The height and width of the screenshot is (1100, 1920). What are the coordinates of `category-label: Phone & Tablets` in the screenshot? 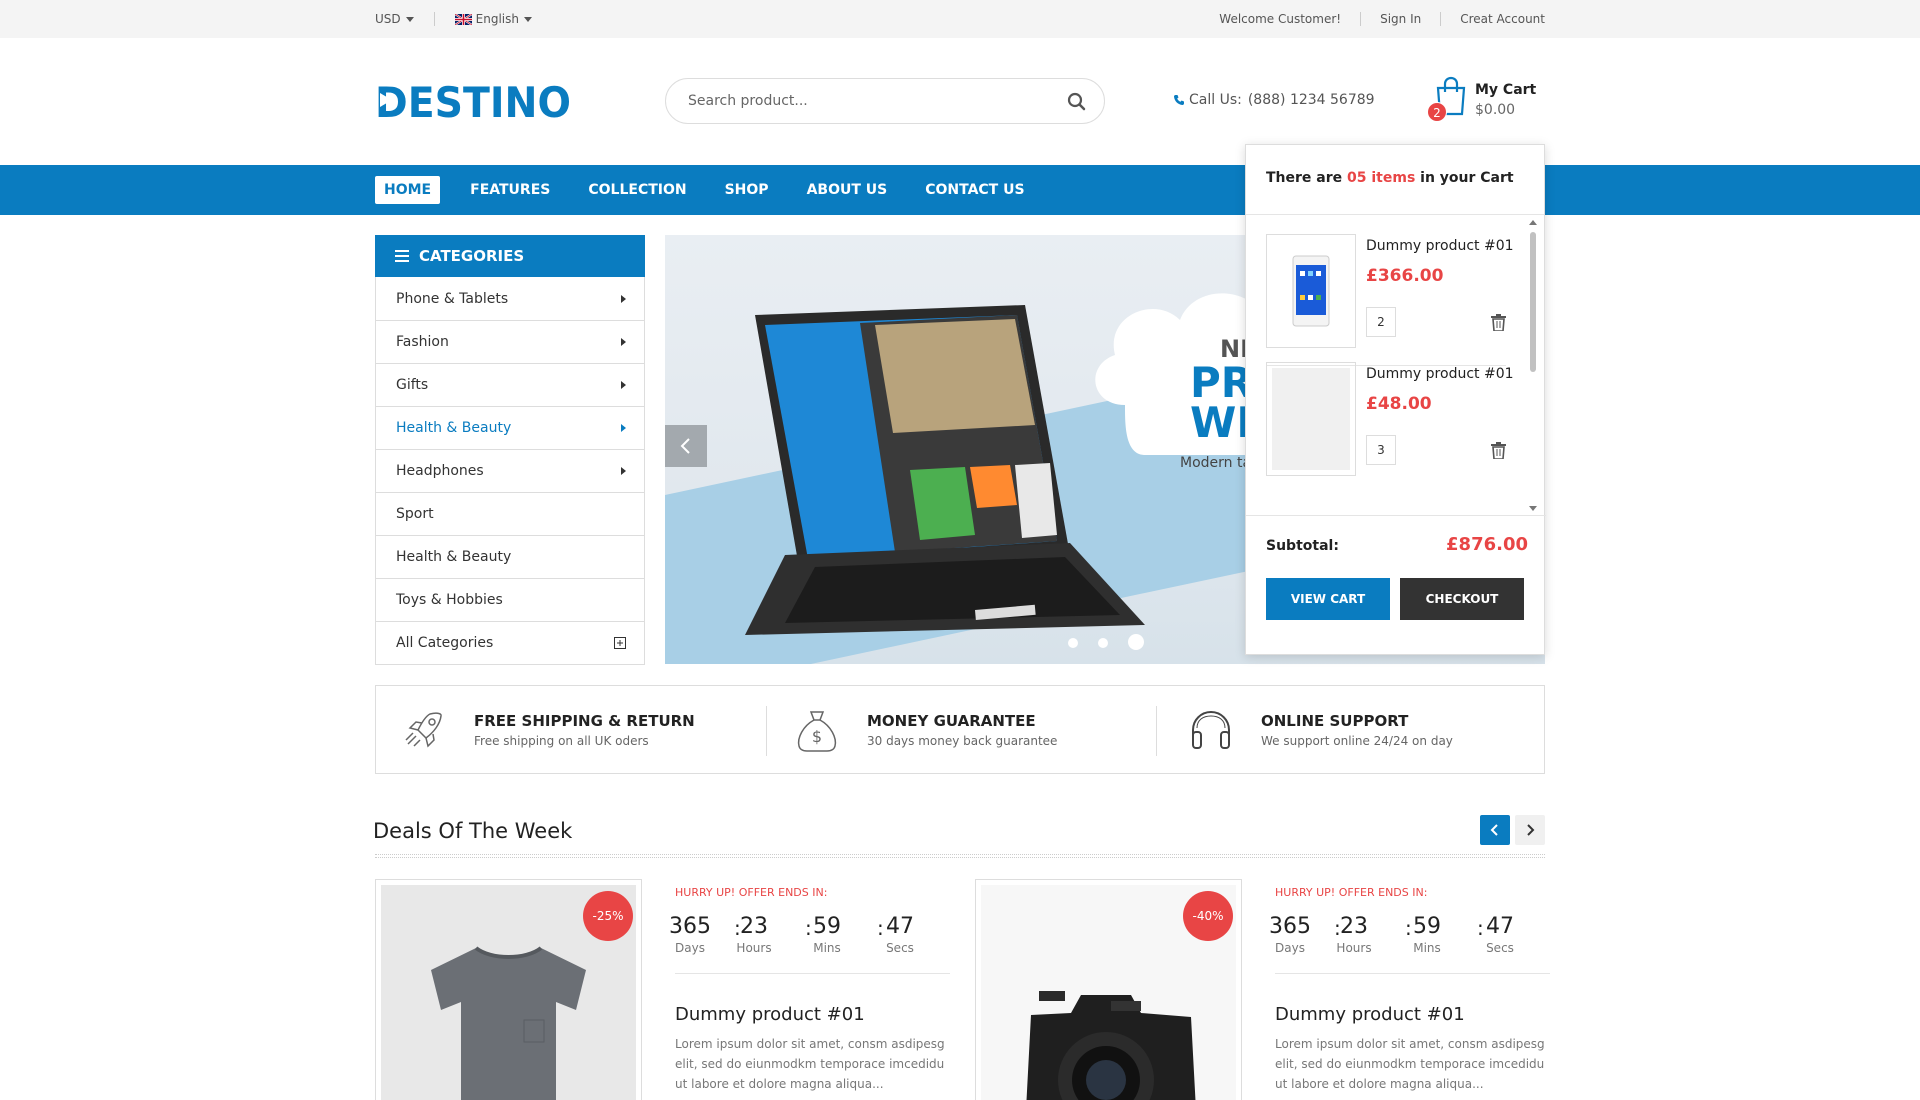 It's located at (452, 298).